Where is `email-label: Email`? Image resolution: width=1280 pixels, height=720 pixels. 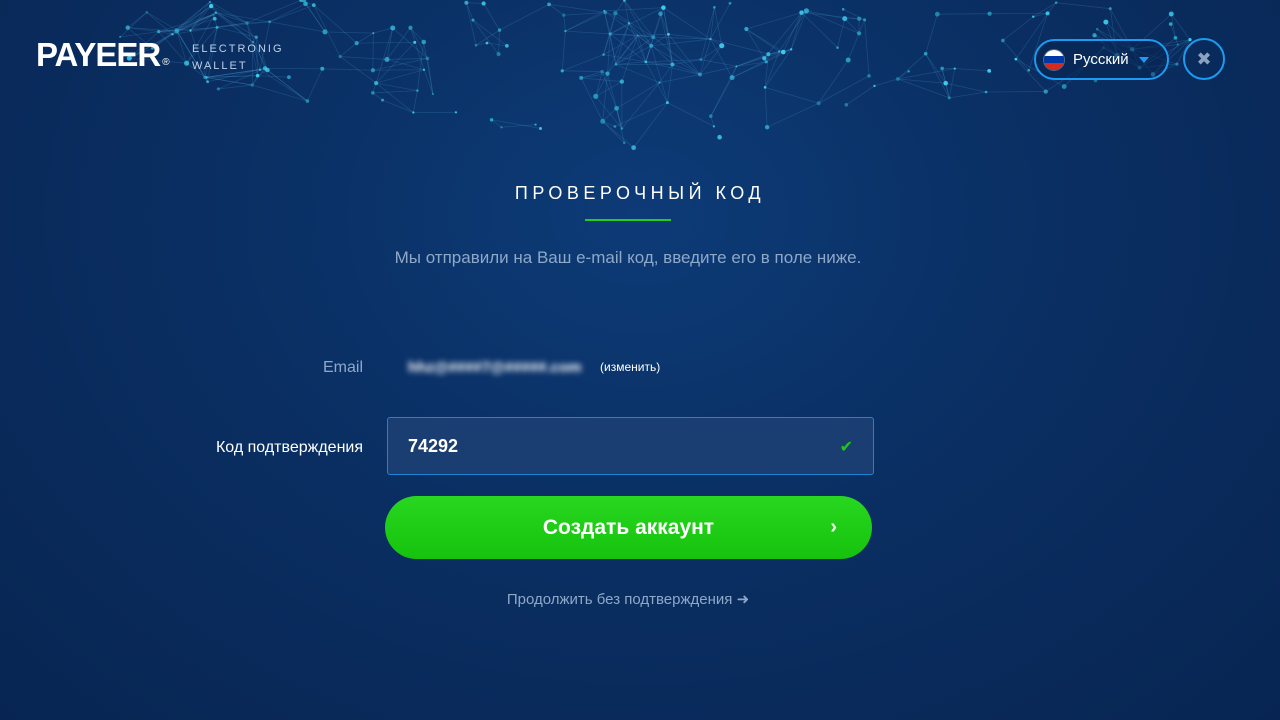
email-label: Email is located at coordinates (342, 367).